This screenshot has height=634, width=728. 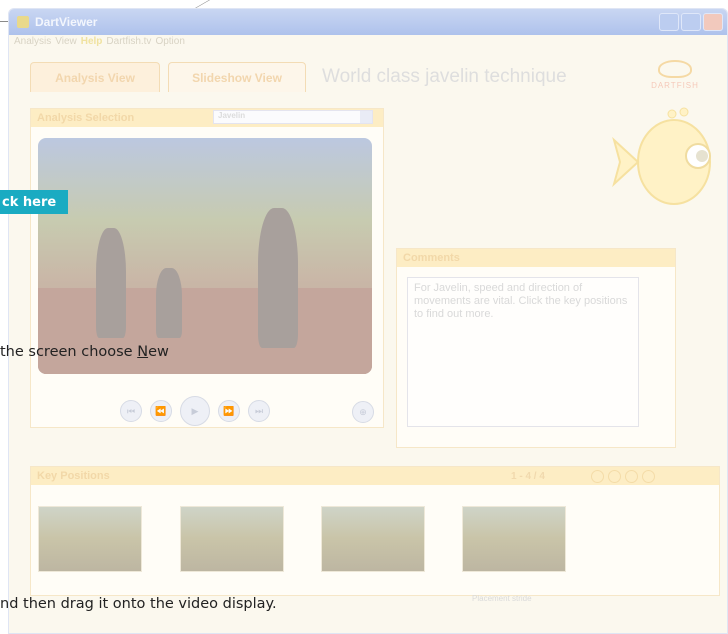 I want to click on menu-item-help: Help, so click(x=92, y=41).